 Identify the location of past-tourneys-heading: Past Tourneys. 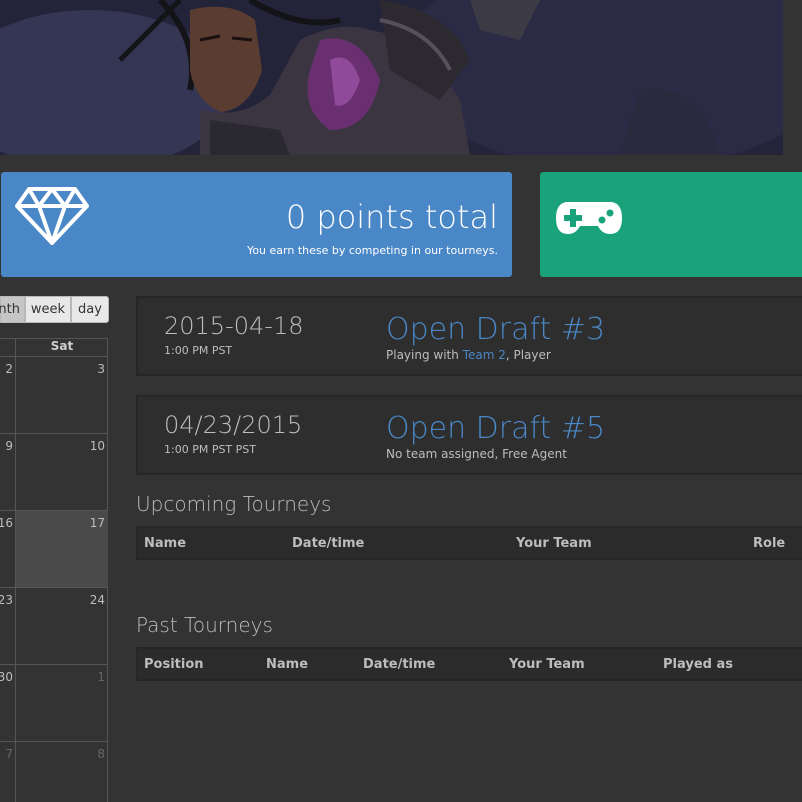
(204, 625).